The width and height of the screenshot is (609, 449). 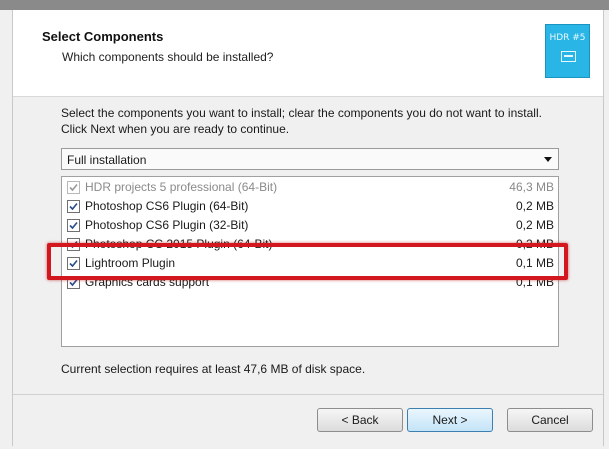 What do you see at coordinates (308, 394) in the screenshot?
I see `footer-divider` at bounding box center [308, 394].